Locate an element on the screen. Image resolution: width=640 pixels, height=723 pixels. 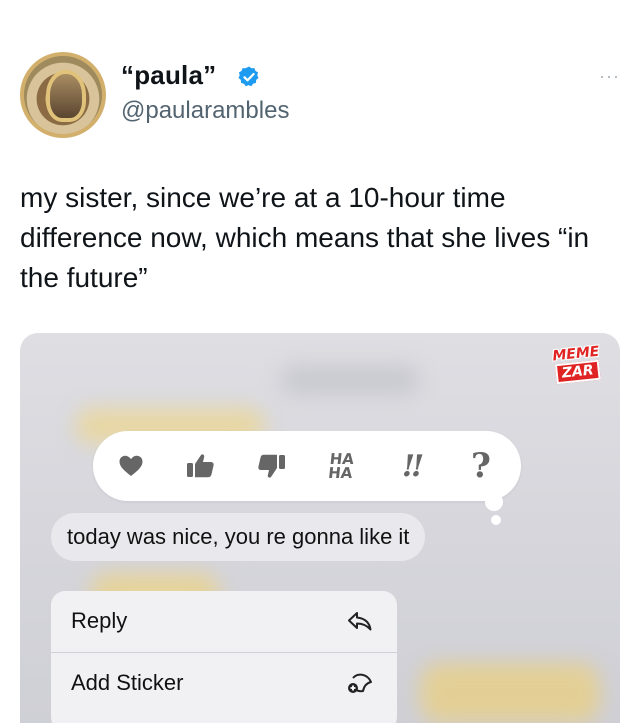
heart-icon is located at coordinates (131, 466).